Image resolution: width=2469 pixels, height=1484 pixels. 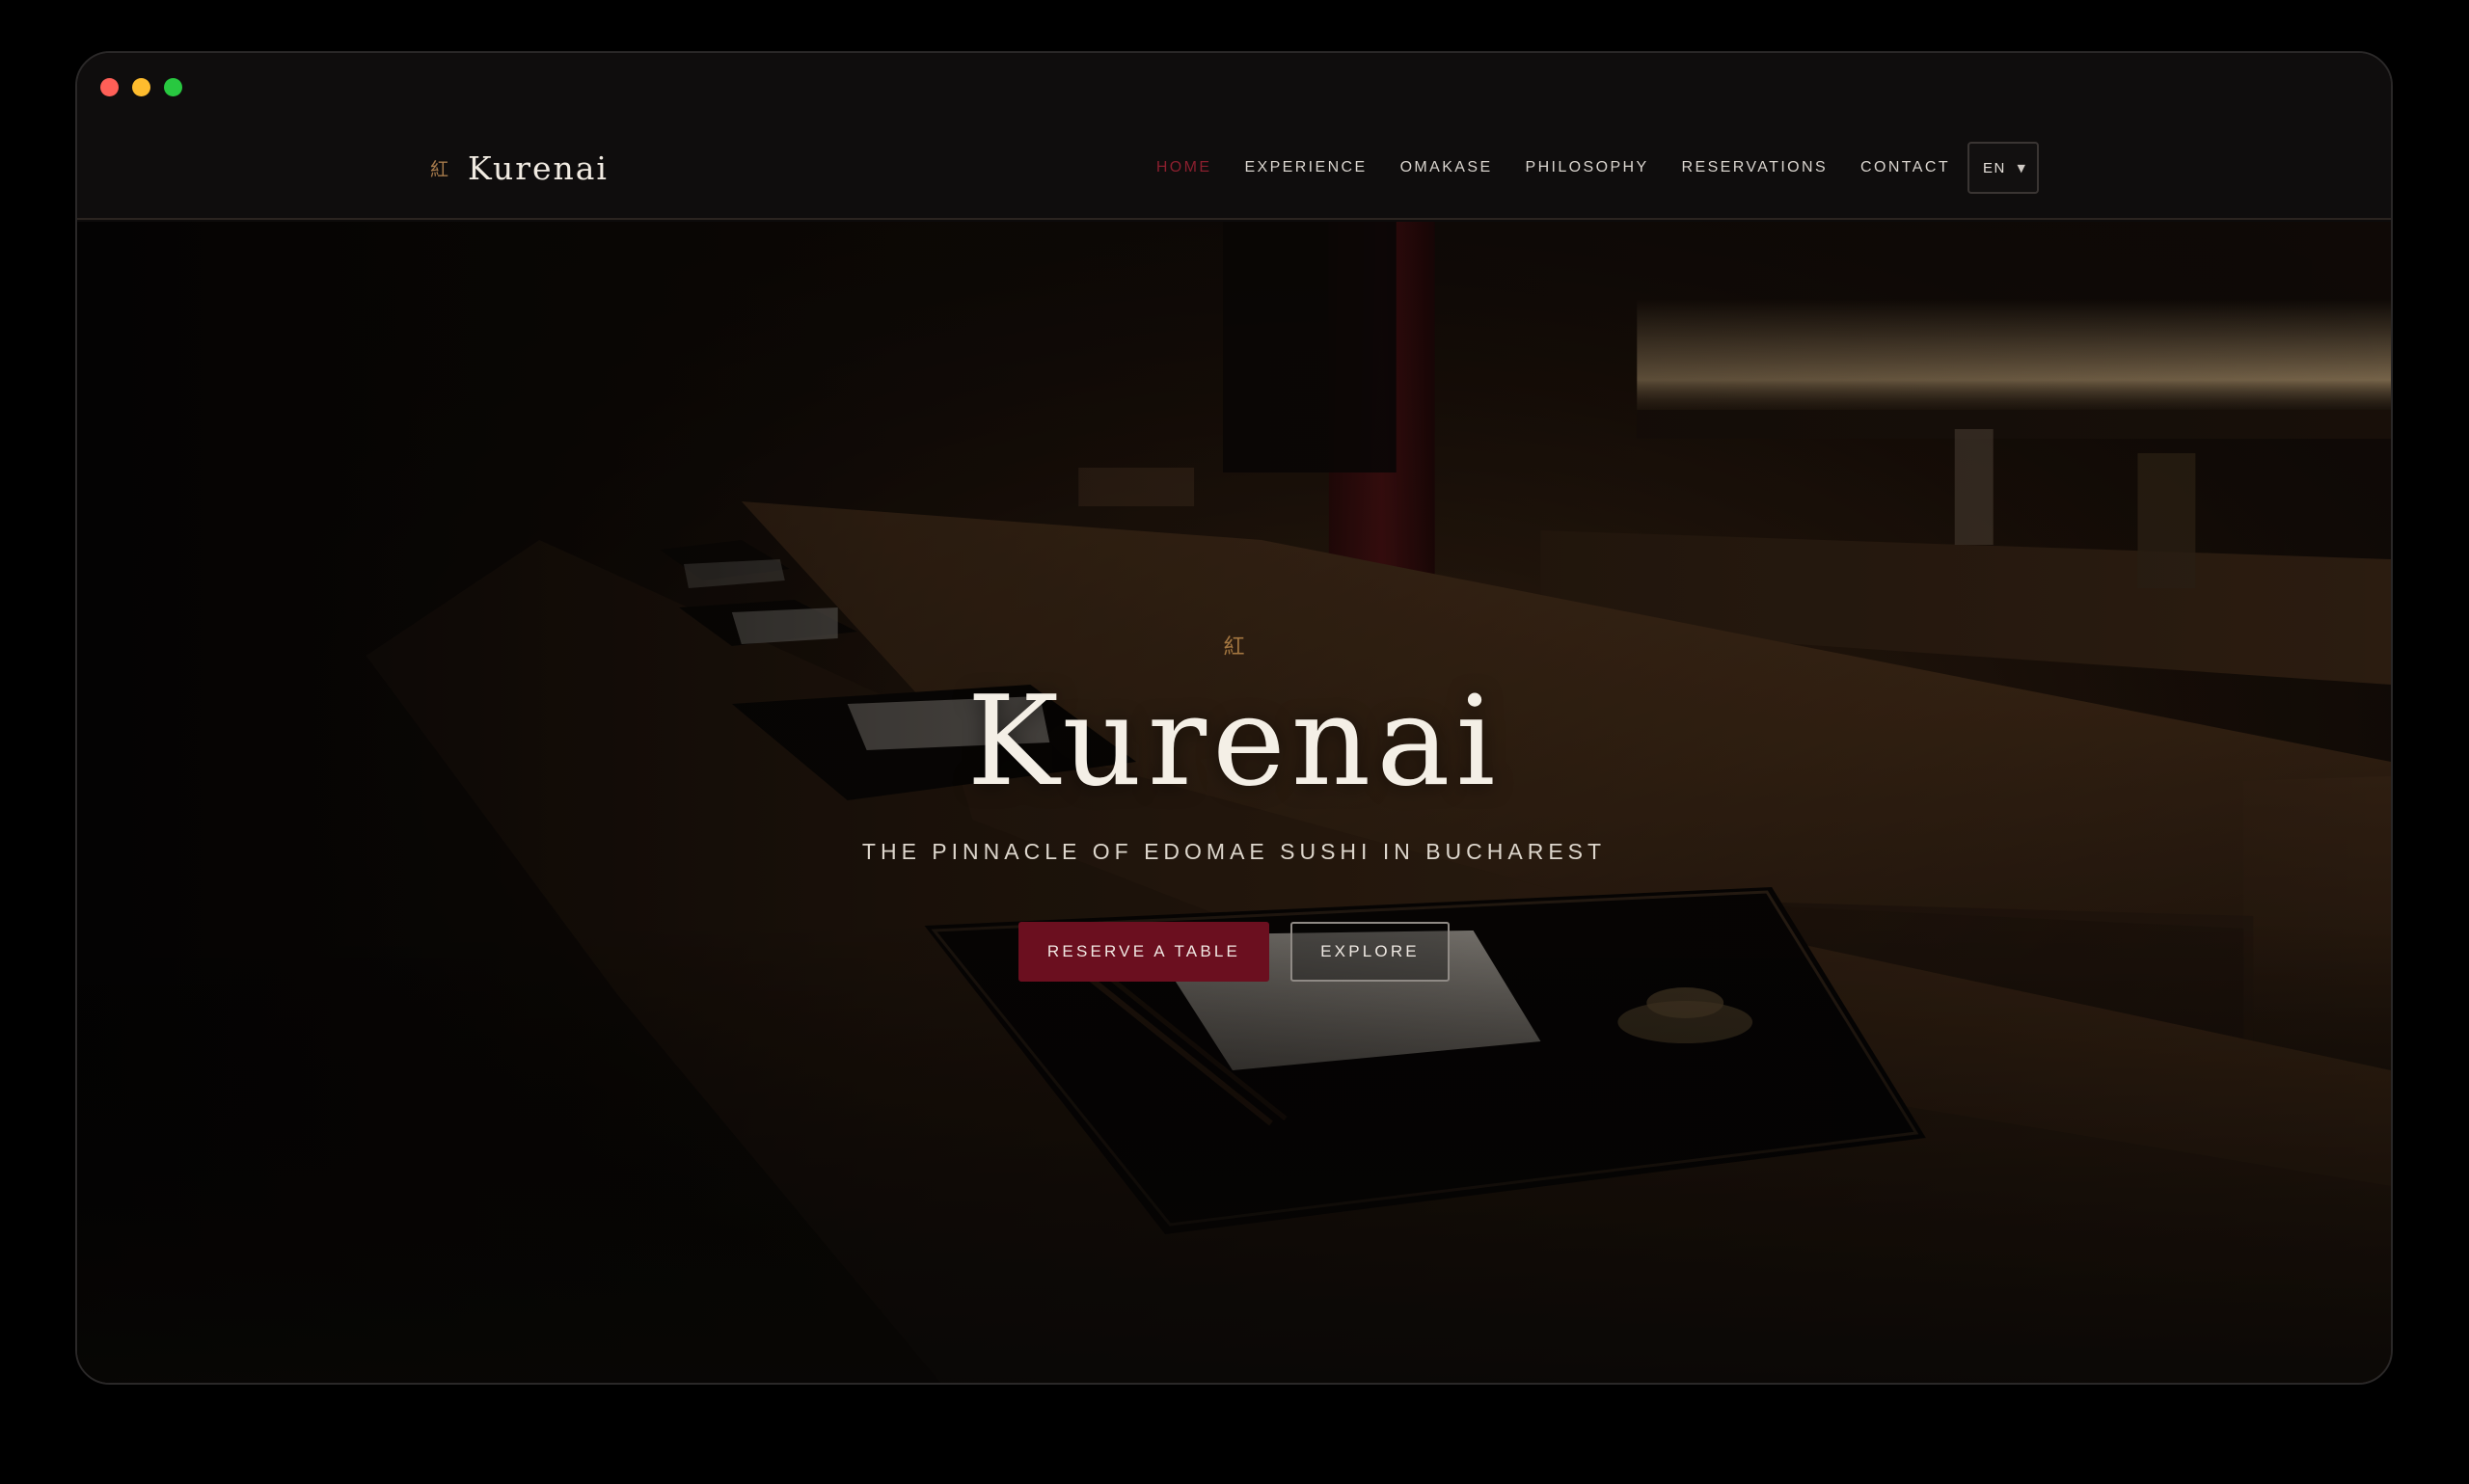 I want to click on nav-item-home: HOME, so click(x=1184, y=168).